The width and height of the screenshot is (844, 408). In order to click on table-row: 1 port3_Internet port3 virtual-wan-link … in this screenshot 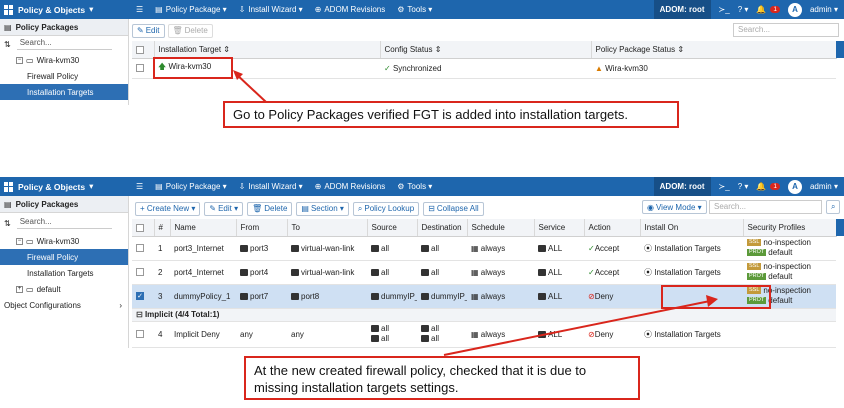, I will do `click(484, 248)`.